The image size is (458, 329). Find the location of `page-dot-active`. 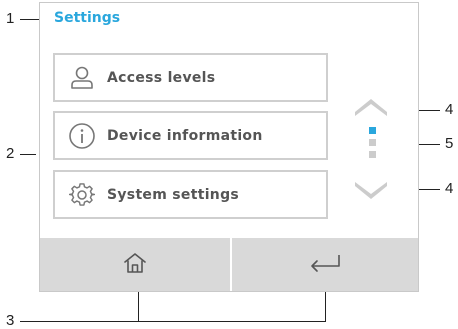

page-dot-active is located at coordinates (372, 130).